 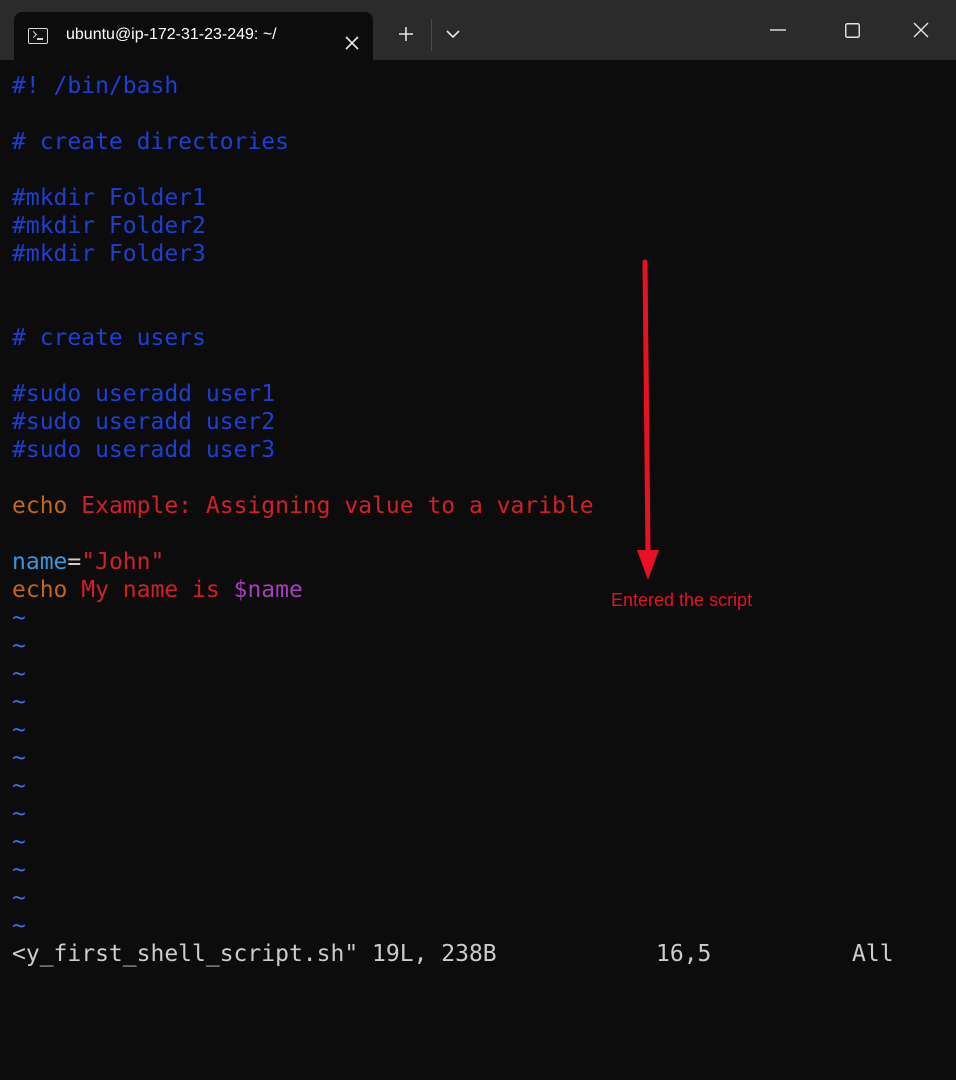 I want to click on code-line: #sudo useradd user1, so click(x=144, y=394).